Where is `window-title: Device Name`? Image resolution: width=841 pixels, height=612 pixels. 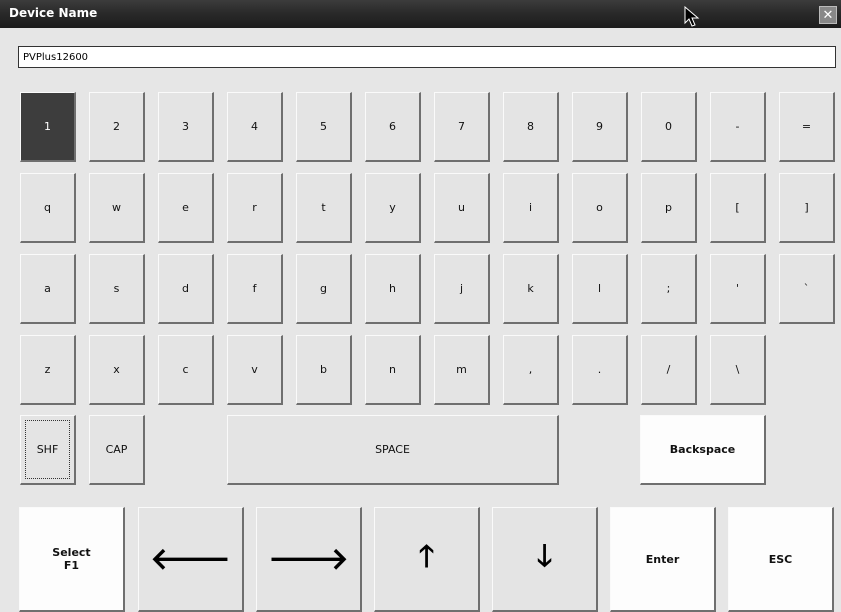
window-title: Device Name is located at coordinates (53, 13).